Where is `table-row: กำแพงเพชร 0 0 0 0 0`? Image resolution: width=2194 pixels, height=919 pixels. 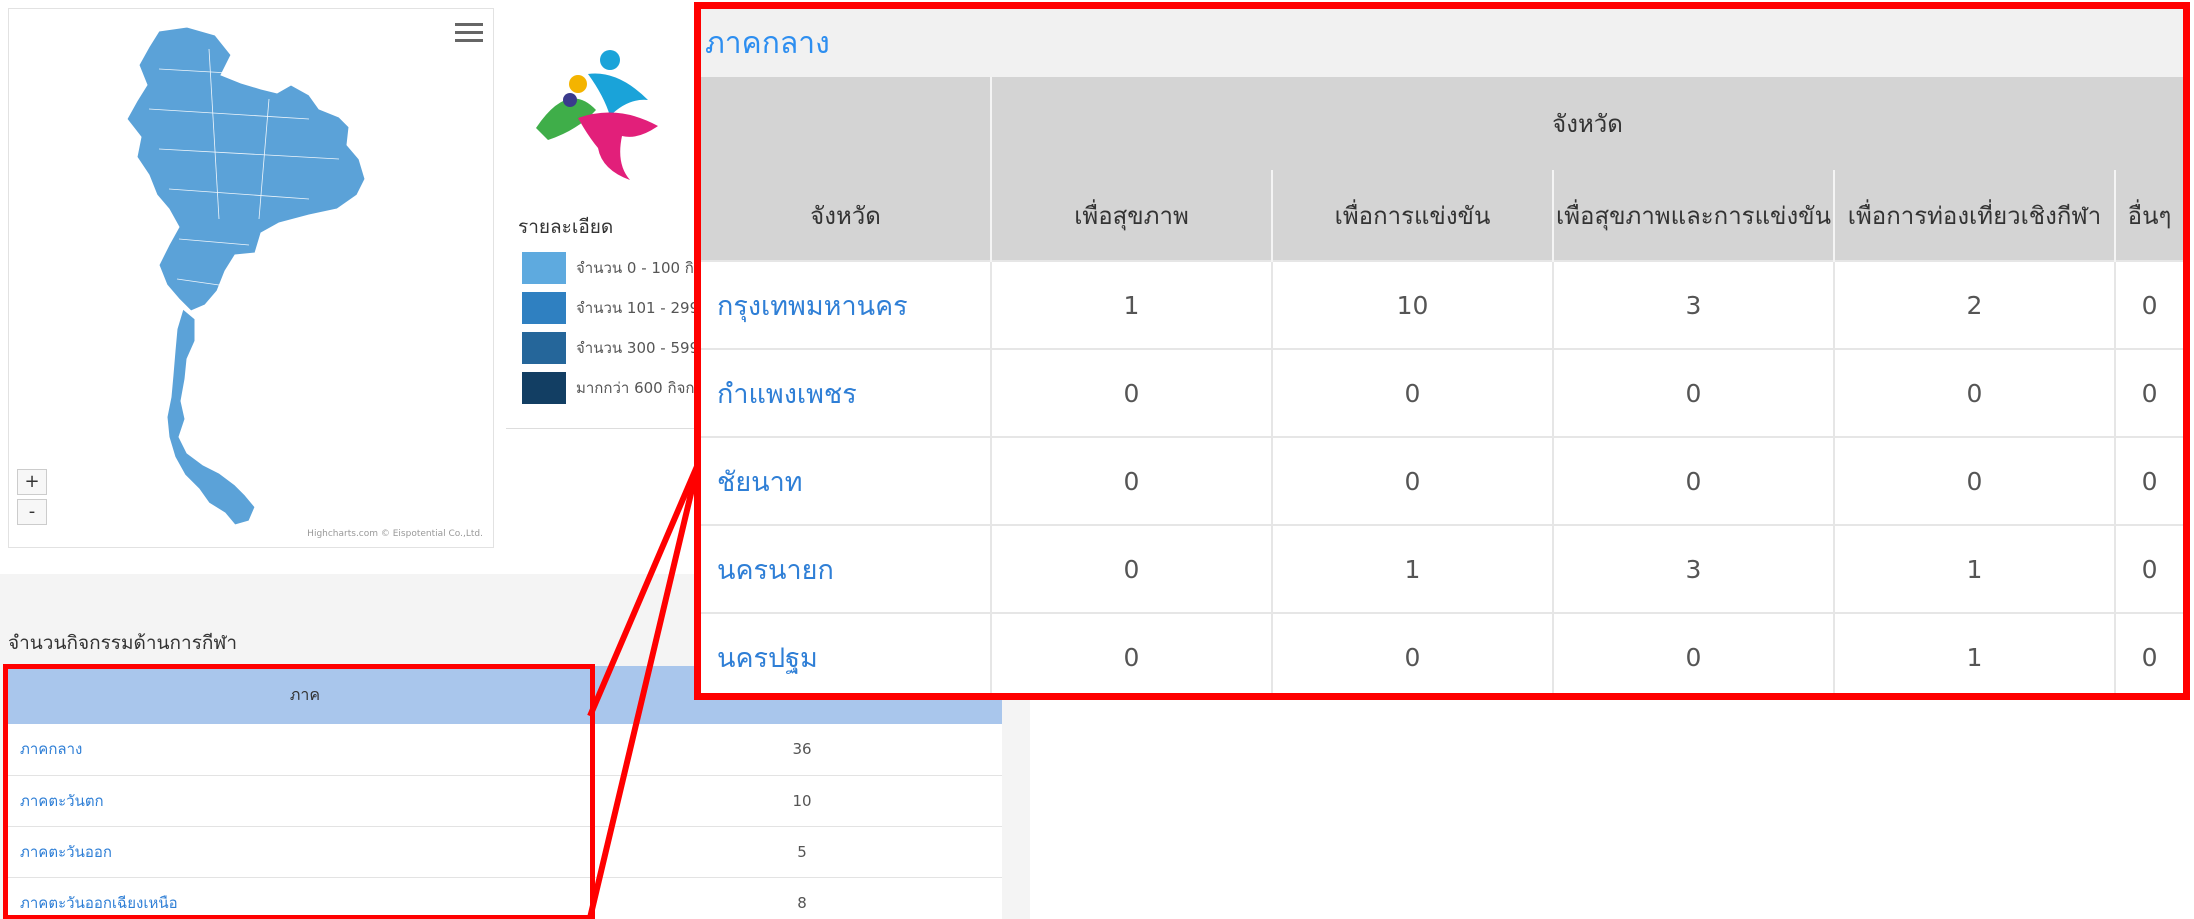
table-row: กำแพงเพชร 0 0 0 0 0 is located at coordinates (1442, 392).